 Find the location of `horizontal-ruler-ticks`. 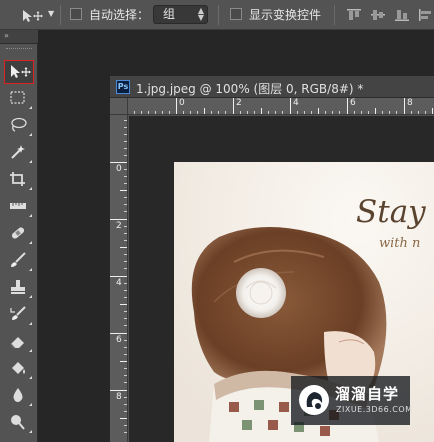

horizontal-ruler-ticks is located at coordinates (283, 106).